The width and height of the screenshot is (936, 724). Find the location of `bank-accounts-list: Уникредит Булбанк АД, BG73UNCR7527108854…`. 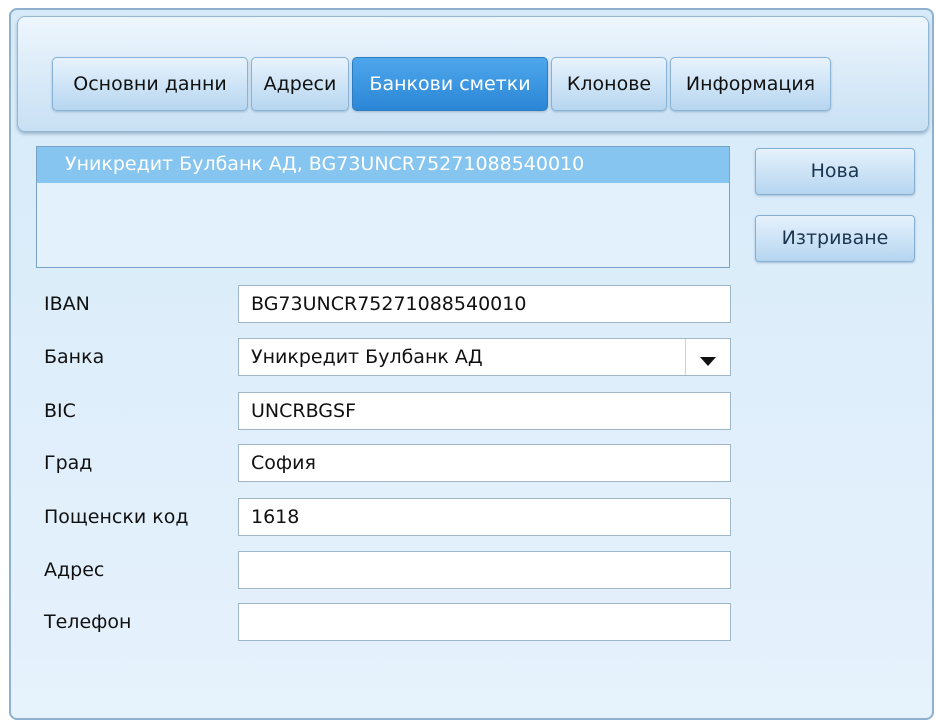

bank-accounts-list: Уникредит Булбанк АД, BG73UNCR7527108854… is located at coordinates (383, 207).